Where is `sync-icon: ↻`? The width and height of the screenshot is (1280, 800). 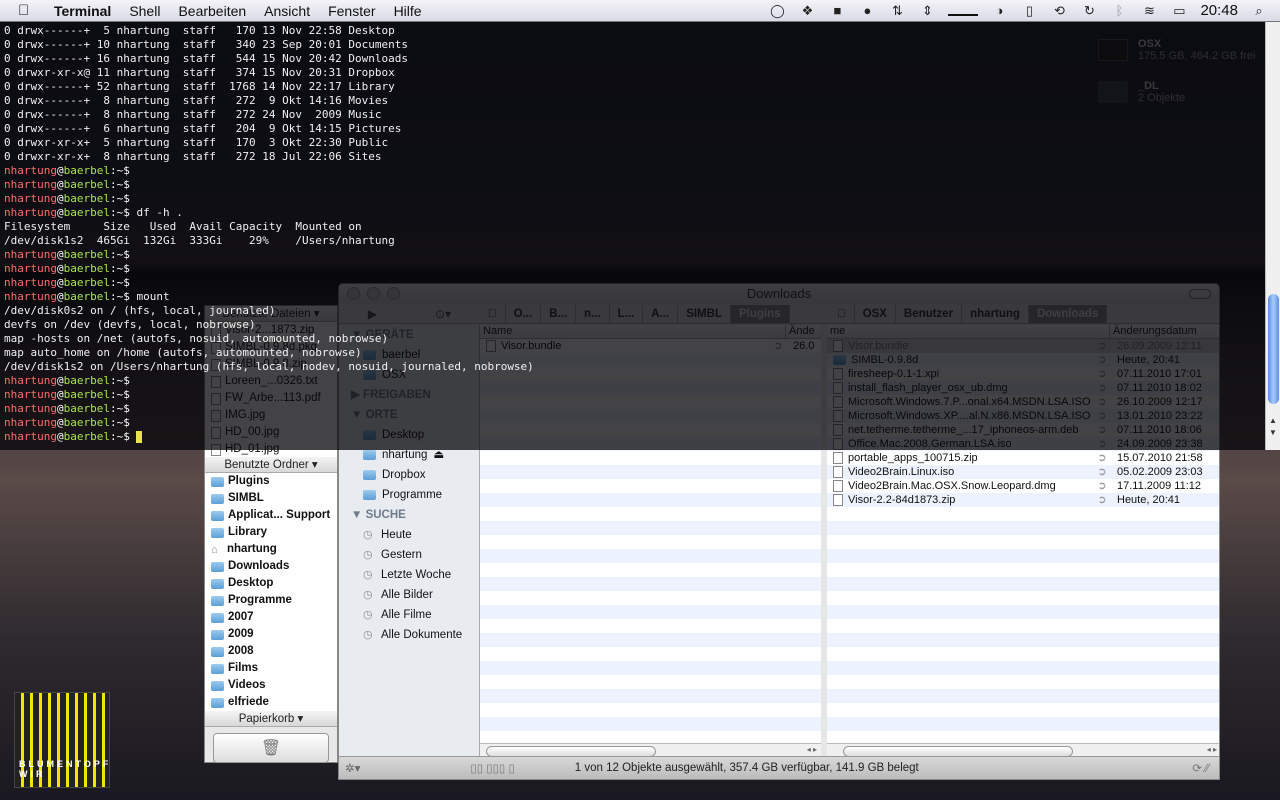 sync-icon: ↻ is located at coordinates (1089, 11).